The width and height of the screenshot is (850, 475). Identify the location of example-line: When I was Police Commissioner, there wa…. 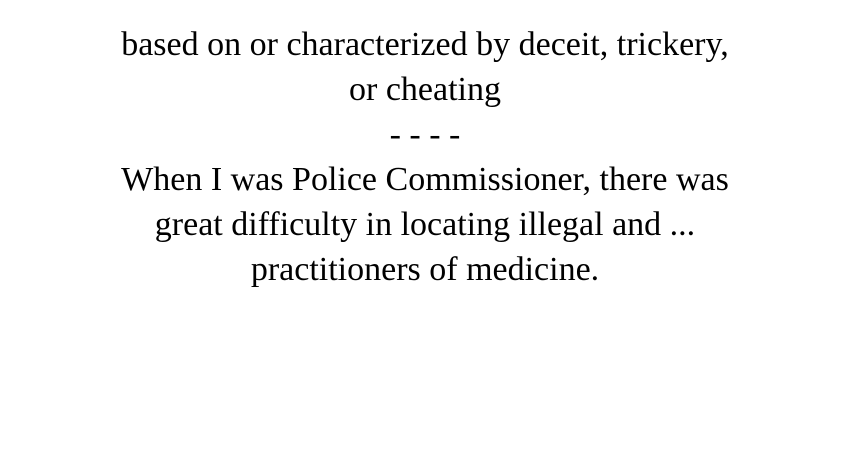
(425, 179).